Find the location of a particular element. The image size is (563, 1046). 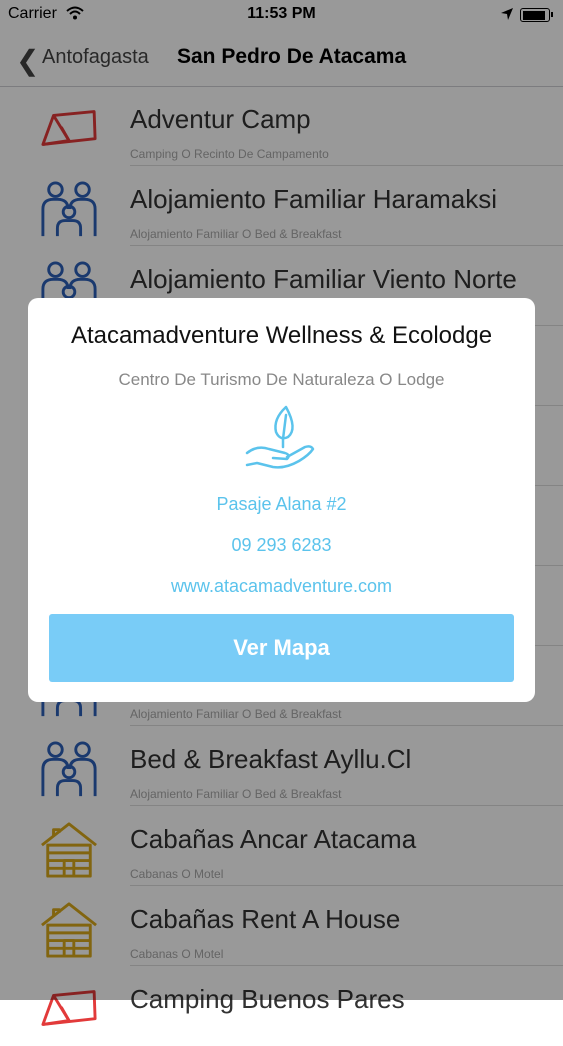

phone-link: 09 293 6283 is located at coordinates (281, 545).